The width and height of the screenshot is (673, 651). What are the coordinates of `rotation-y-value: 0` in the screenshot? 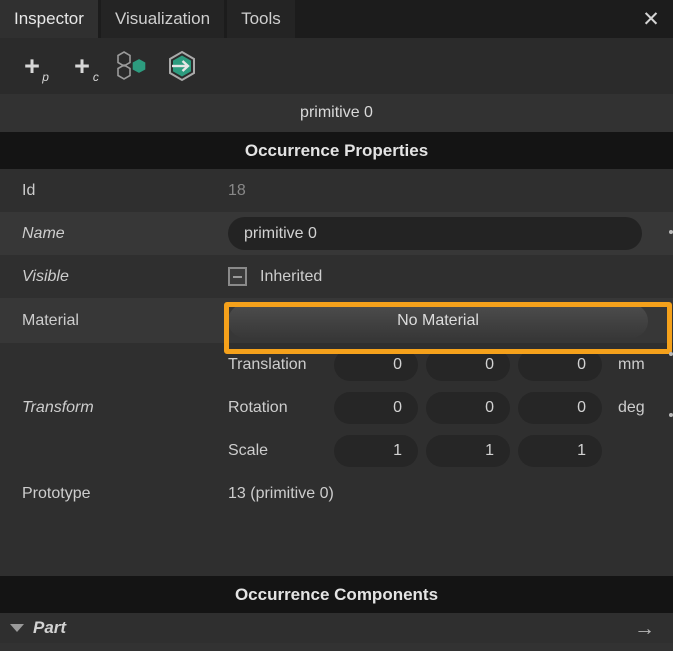 It's located at (489, 407).